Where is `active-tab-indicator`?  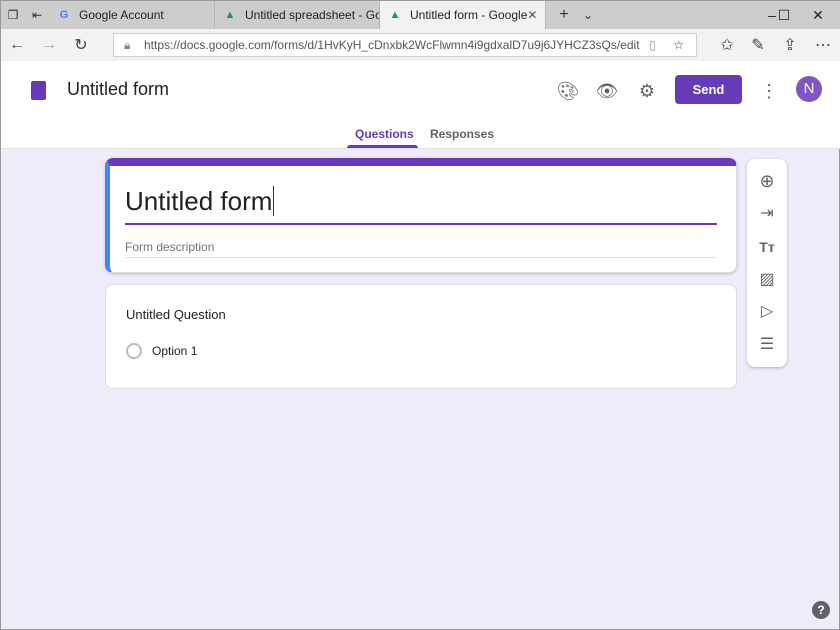
active-tab-indicator is located at coordinates (382, 146).